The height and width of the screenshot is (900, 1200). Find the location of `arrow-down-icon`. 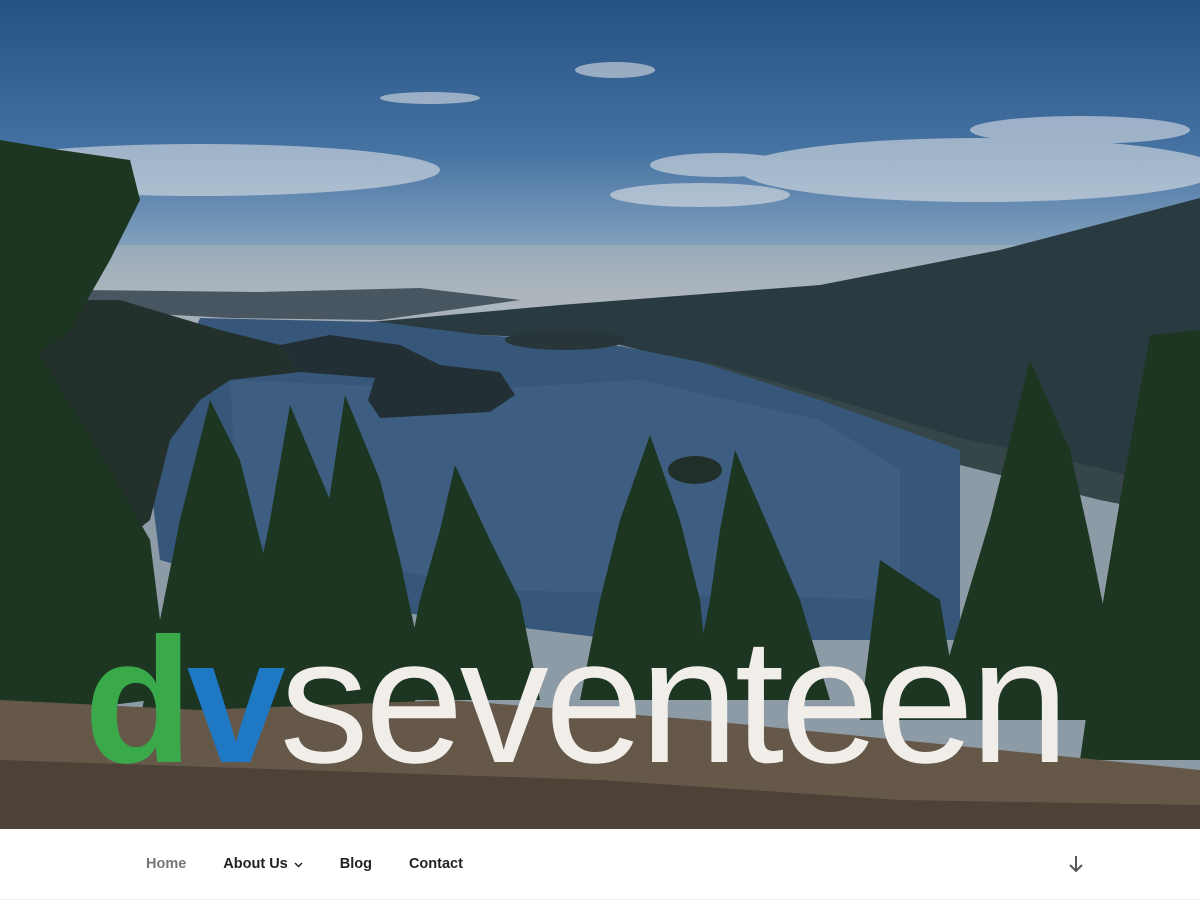

arrow-down-icon is located at coordinates (1076, 864).